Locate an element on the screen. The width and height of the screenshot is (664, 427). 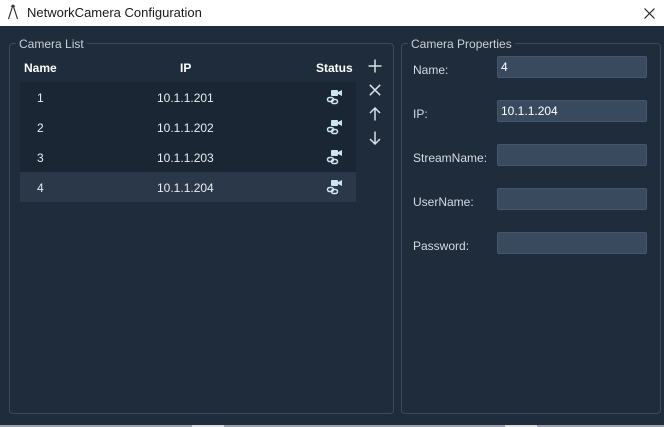
stream-name-label: StreamName: is located at coordinates (450, 158).